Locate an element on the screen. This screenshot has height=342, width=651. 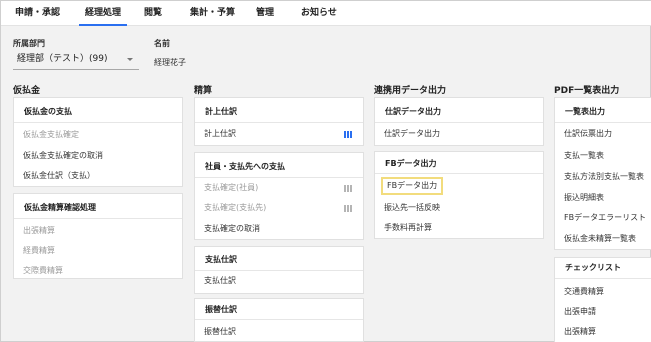
card-payments: 社員・支払先への支払 支払確定(社員) 支払確定(支払先) 支払確定の取消 is located at coordinates (279, 196).